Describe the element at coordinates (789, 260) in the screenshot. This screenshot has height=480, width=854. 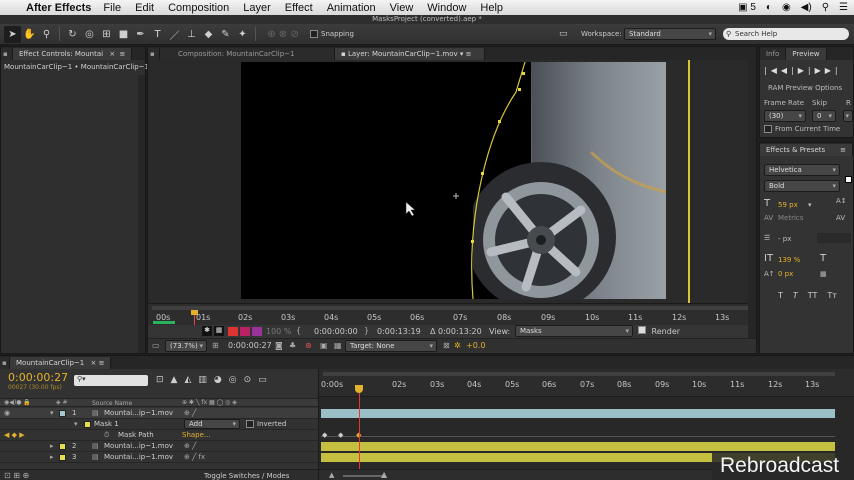
I see `vertical-scale-value: 139 %` at that location.